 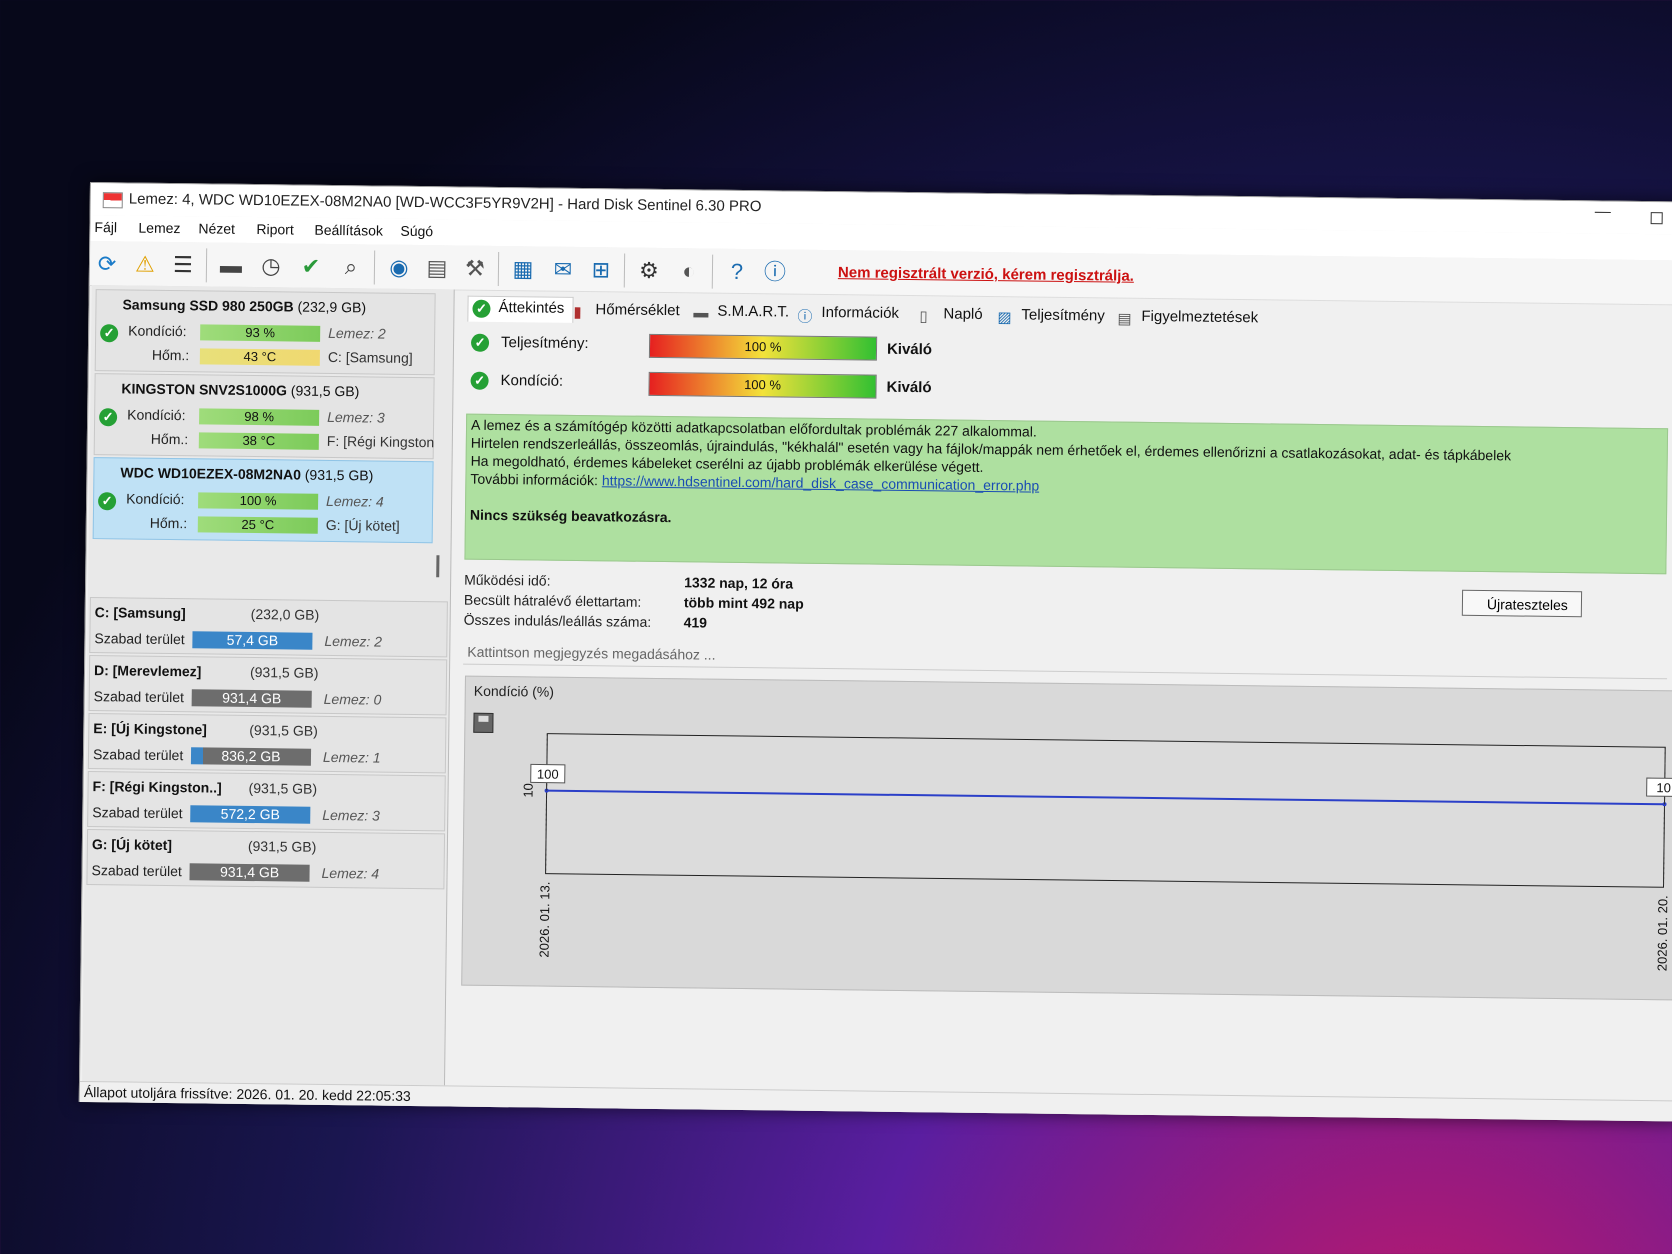 What do you see at coordinates (249, 872) in the screenshot?
I see `free-space-bar: 931,4 GB` at bounding box center [249, 872].